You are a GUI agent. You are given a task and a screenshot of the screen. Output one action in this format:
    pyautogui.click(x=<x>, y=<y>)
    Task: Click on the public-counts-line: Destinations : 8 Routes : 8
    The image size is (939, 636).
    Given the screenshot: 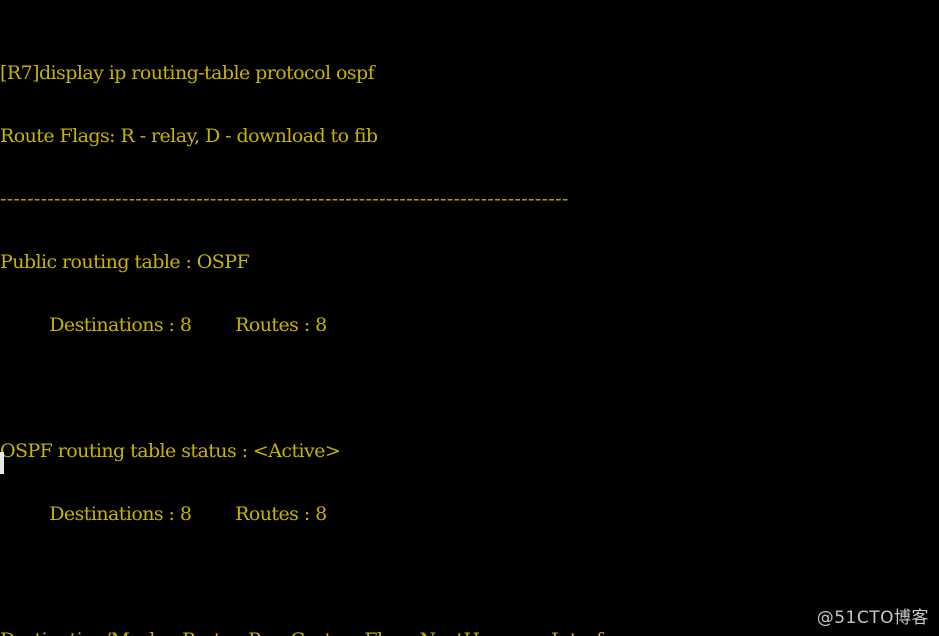 What is the action you would take?
    pyautogui.click(x=163, y=325)
    